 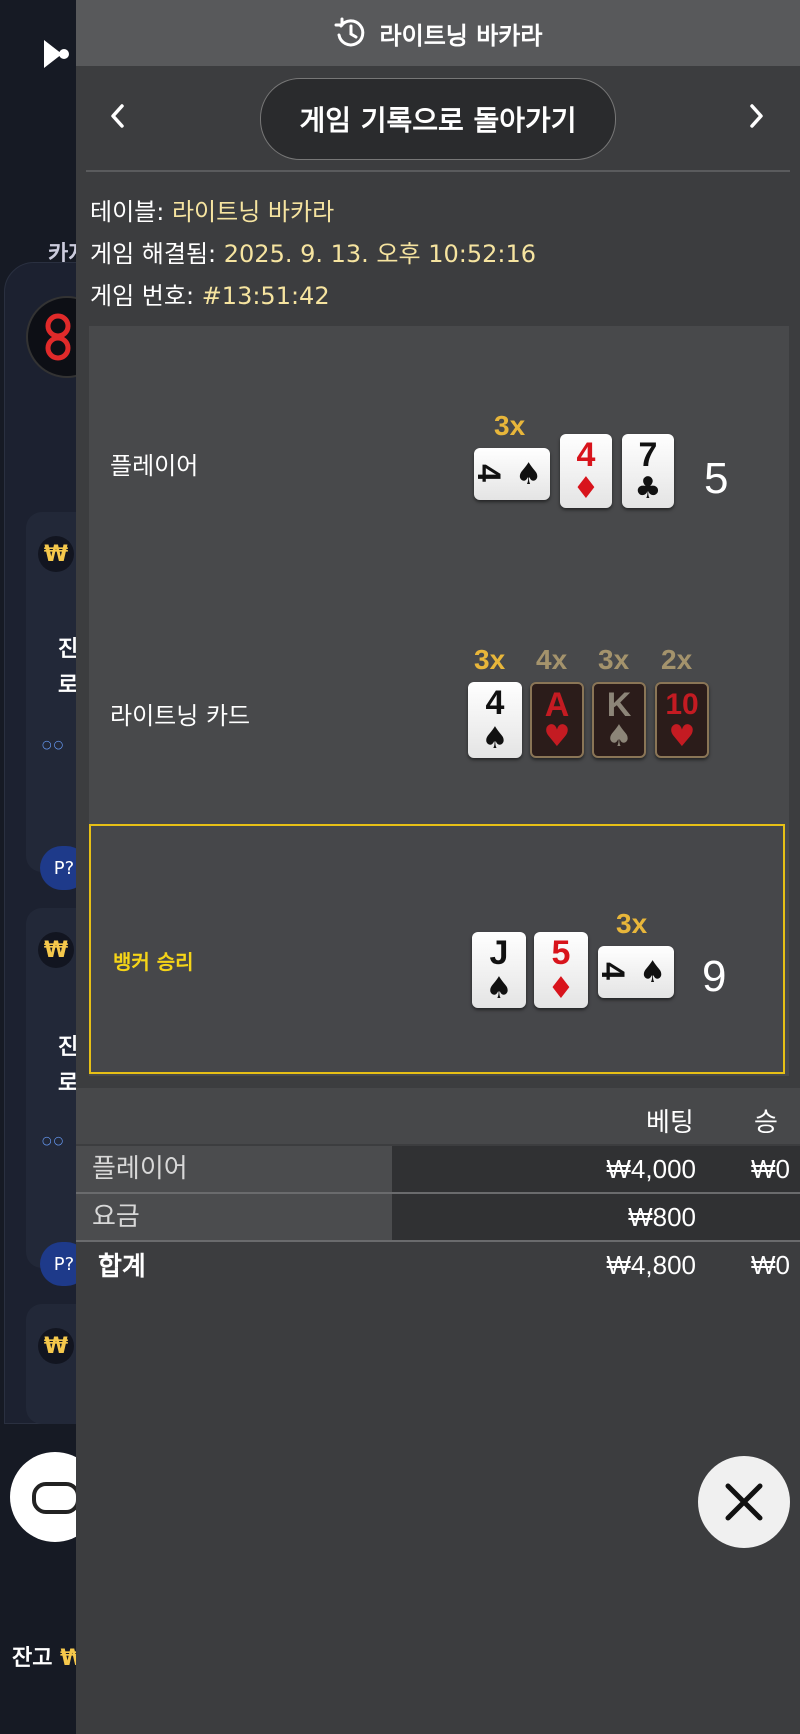 What do you see at coordinates (670, 1123) in the screenshot?
I see `bet-column-header: 베팅` at bounding box center [670, 1123].